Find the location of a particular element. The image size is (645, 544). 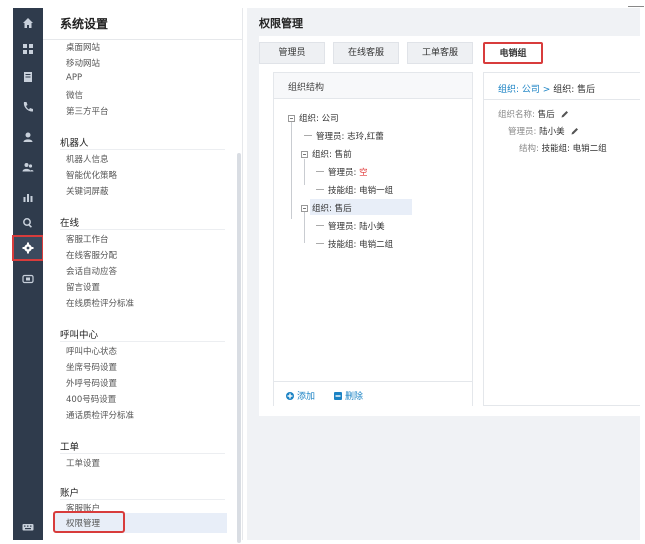

tree-header-label: 组织结构 is located at coordinates (306, 88).